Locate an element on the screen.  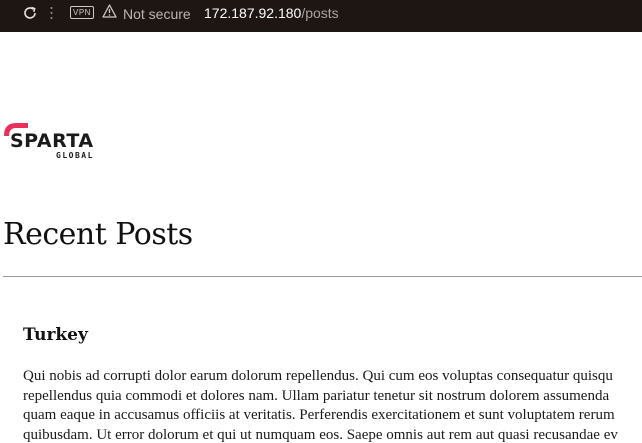
url-path: /posts is located at coordinates (320, 13).